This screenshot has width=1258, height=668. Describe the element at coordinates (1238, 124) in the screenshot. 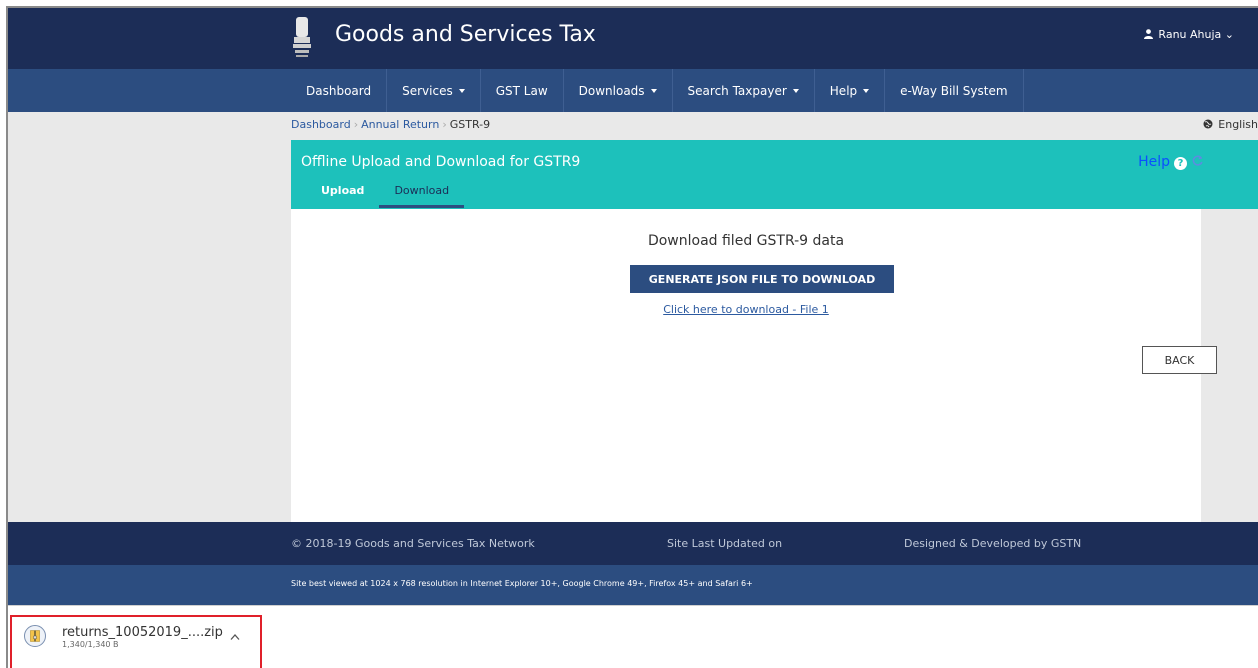

I see `language-label: English` at that location.